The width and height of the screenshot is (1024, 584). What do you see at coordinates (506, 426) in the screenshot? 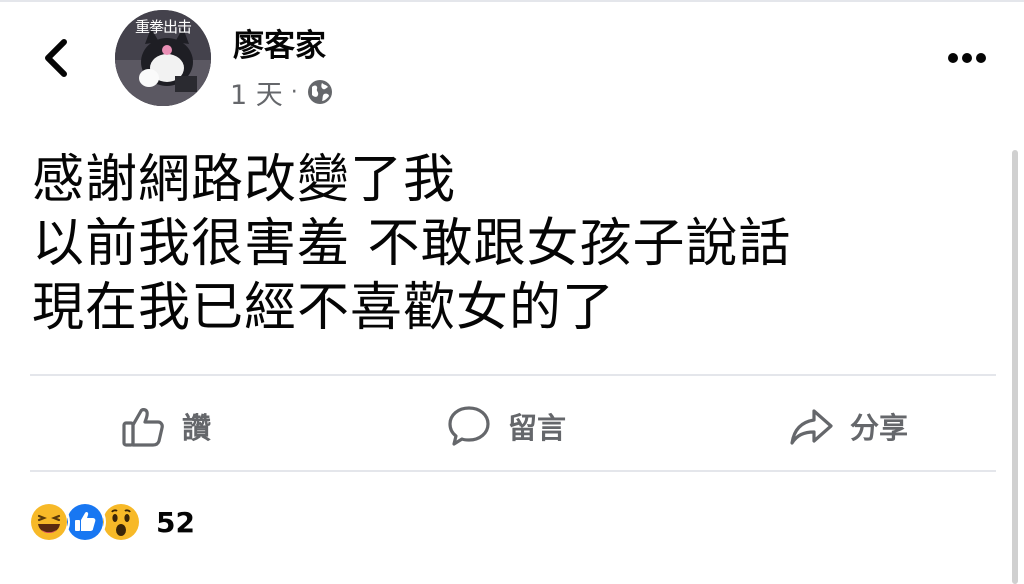
I see `comment-button: 留言` at bounding box center [506, 426].